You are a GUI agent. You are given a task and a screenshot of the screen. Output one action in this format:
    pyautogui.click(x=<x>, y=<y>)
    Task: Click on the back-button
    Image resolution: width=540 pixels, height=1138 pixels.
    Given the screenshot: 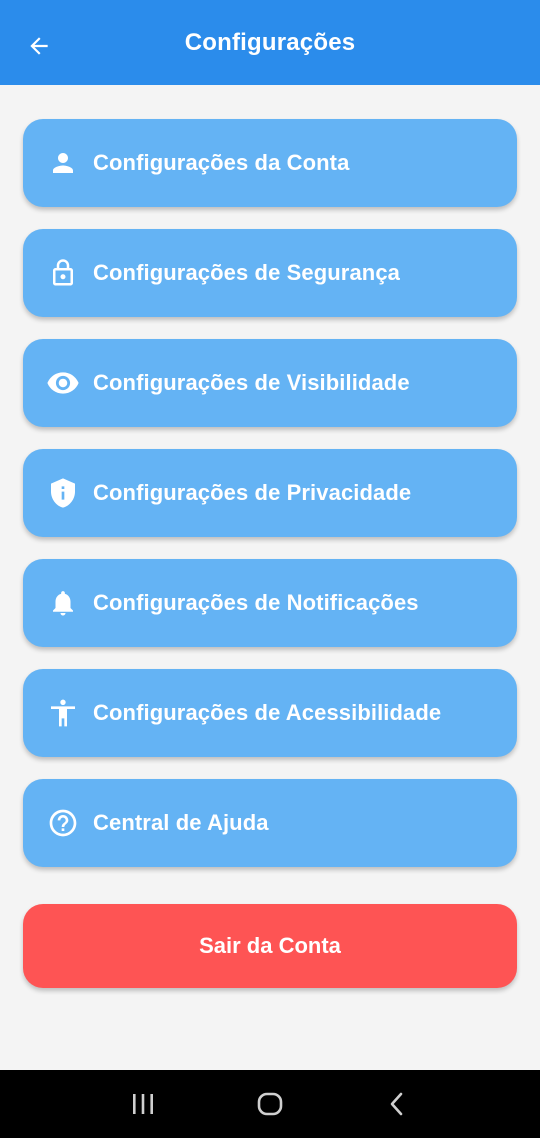 What is the action you would take?
    pyautogui.click(x=39, y=46)
    